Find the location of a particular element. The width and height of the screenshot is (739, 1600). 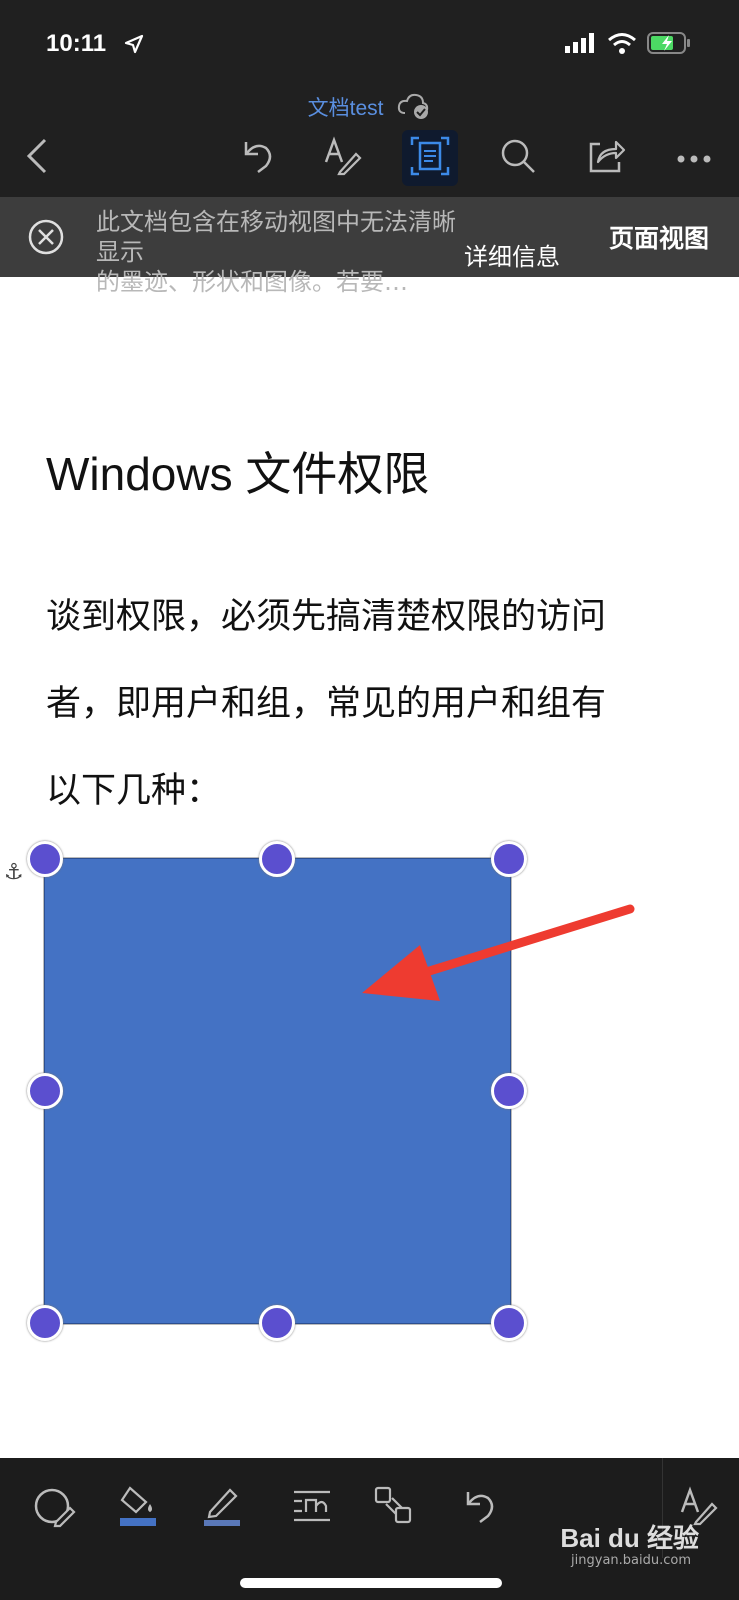

baidu-watermark-url: jingyan.baidu.com is located at coordinates (631, 1560).